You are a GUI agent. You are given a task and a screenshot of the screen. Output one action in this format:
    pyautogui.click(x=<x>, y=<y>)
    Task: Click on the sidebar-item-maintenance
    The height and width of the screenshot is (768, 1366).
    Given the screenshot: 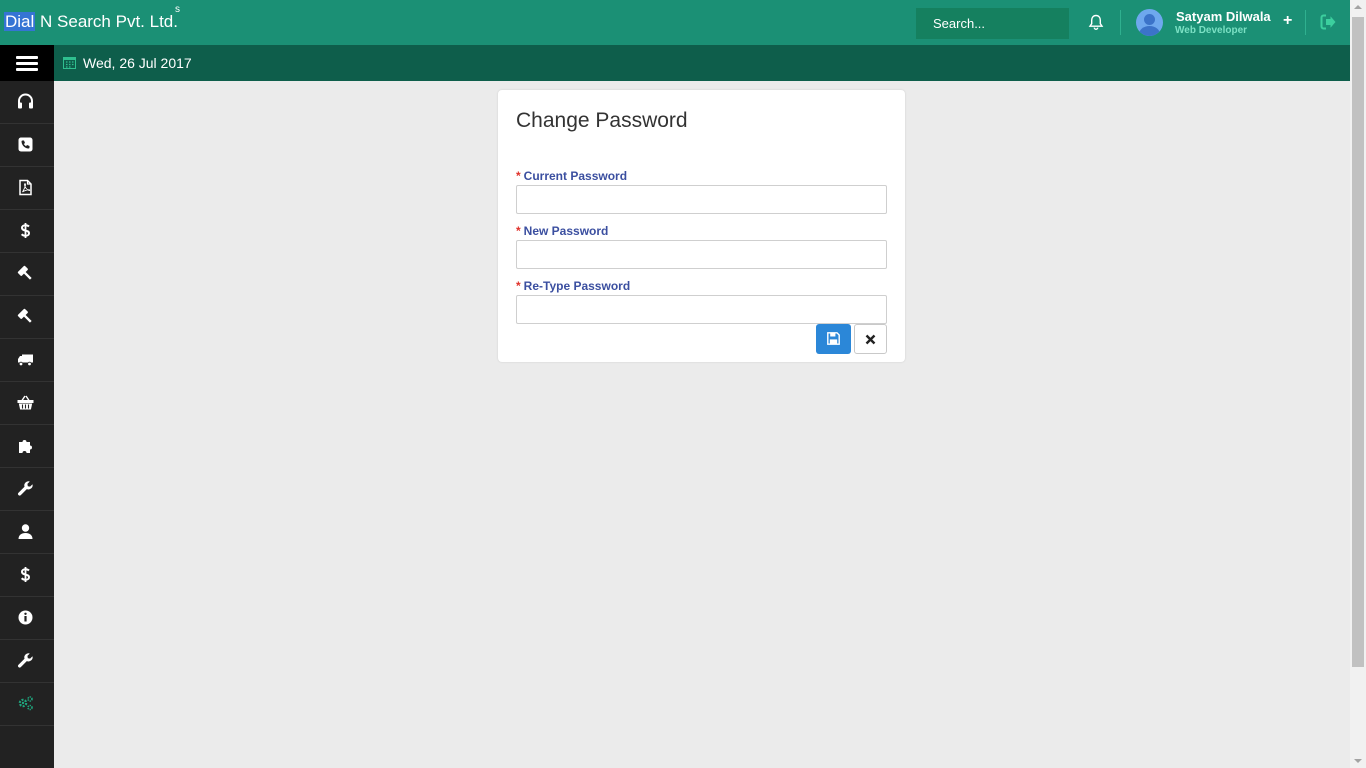 What is the action you would take?
    pyautogui.click(x=27, y=661)
    